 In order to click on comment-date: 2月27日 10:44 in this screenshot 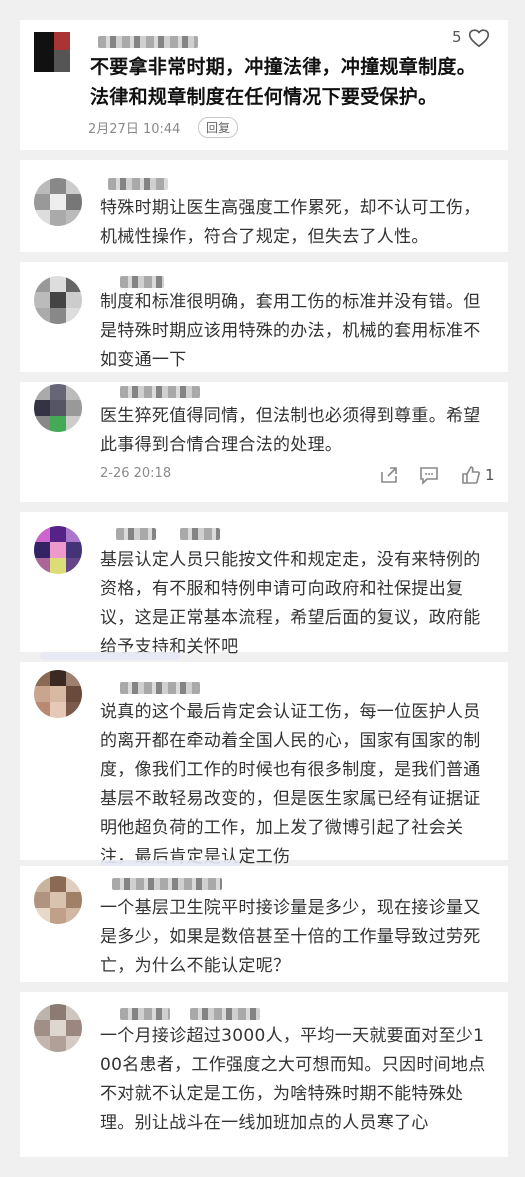, I will do `click(134, 129)`.